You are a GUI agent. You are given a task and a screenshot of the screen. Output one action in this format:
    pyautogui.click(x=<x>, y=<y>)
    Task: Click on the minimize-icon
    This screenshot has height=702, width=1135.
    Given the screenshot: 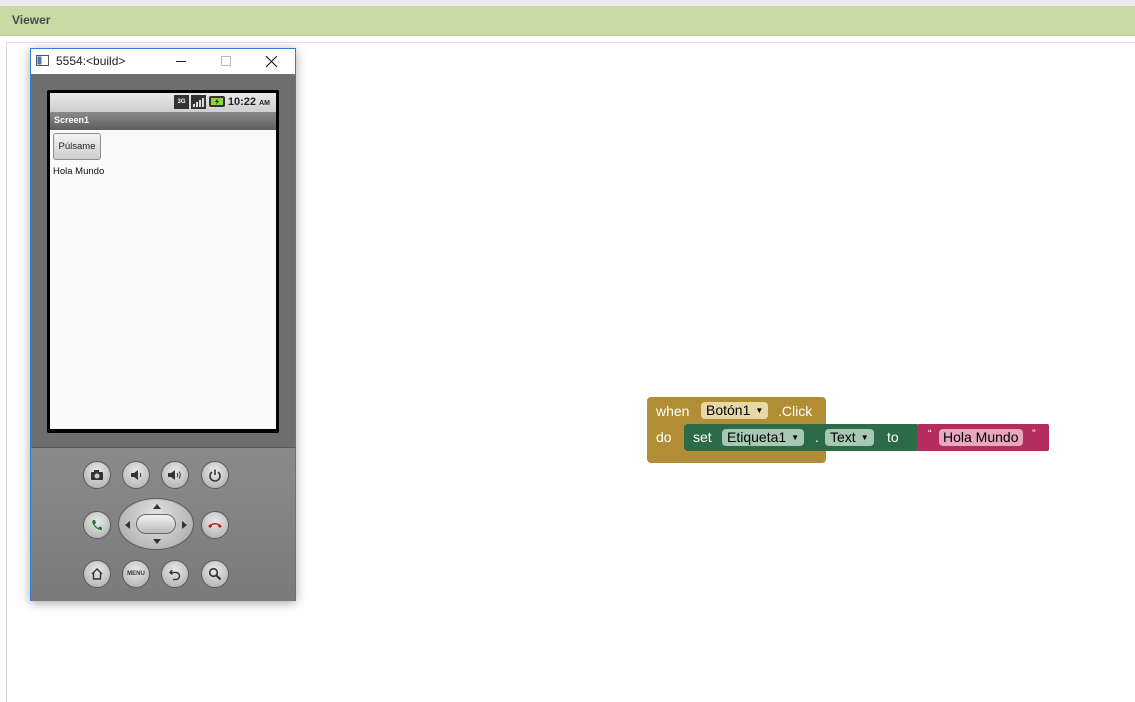 What is the action you would take?
    pyautogui.click(x=181, y=61)
    